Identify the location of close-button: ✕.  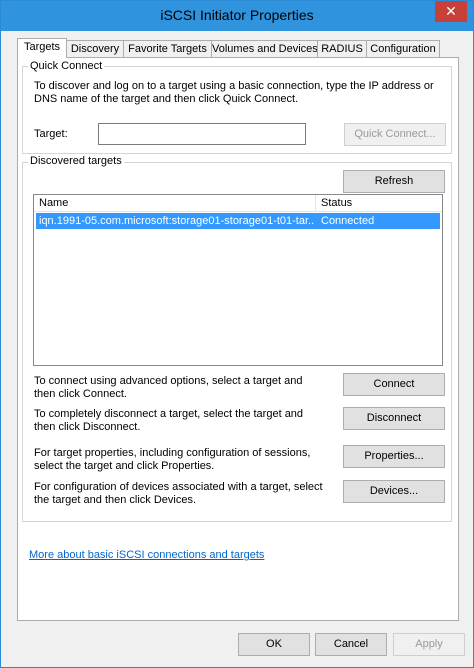
(451, 11).